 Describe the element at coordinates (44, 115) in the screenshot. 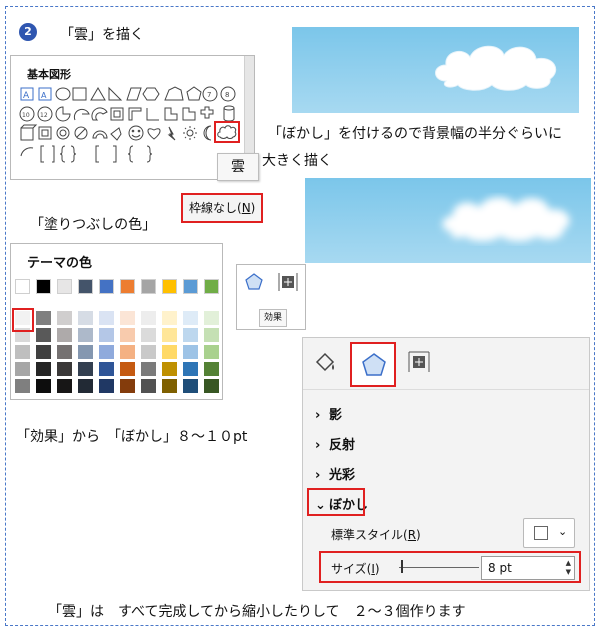

I see `svg-text: 12` at that location.